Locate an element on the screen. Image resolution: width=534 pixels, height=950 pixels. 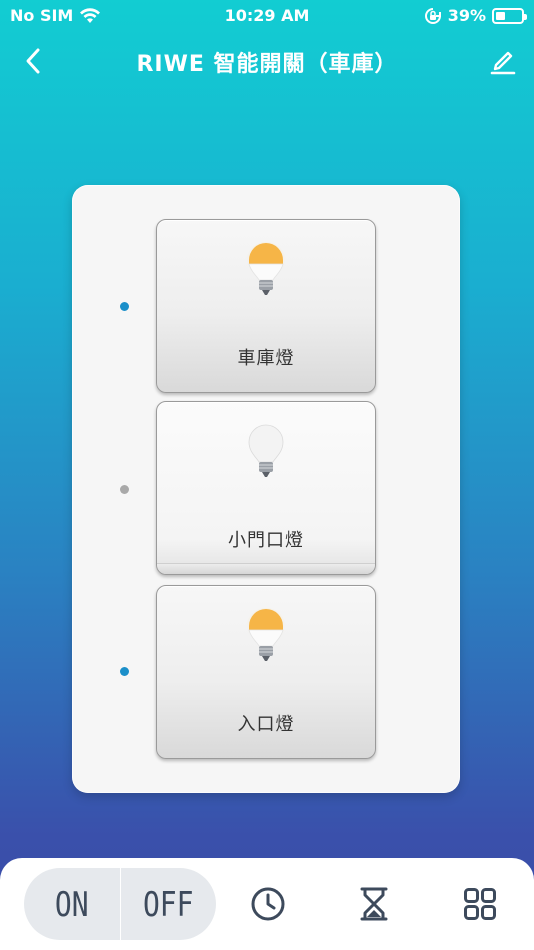
on-off-toggle: ON OFF is located at coordinates (120, 904).